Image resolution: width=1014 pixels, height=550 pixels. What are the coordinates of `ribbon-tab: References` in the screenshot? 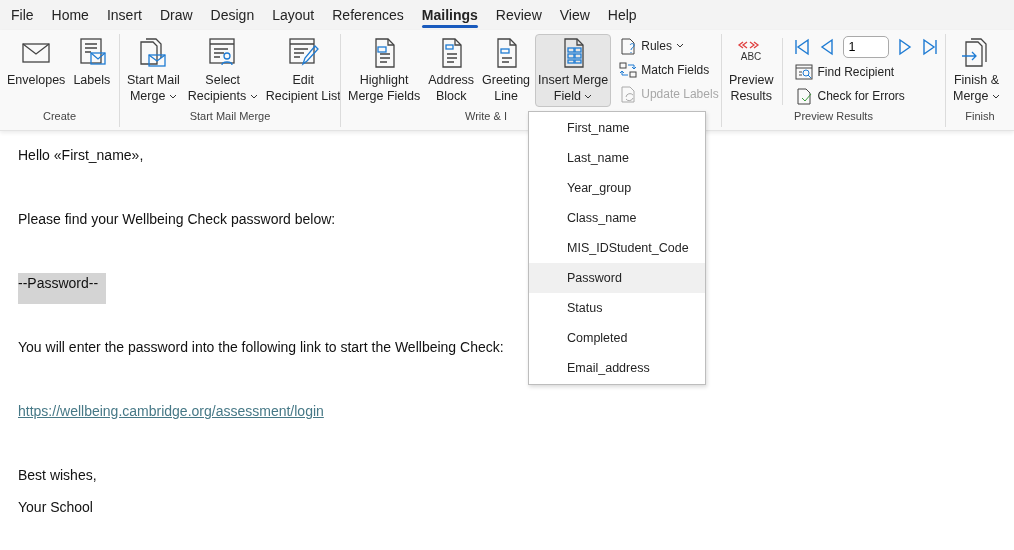 It's located at (368, 15).